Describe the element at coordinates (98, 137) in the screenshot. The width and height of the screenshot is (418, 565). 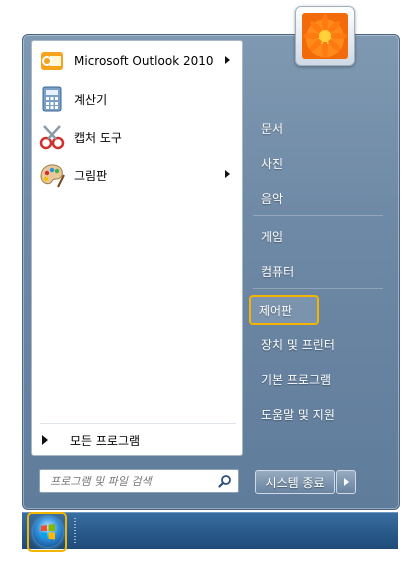
I see `program-label: 캡처 도구` at that location.